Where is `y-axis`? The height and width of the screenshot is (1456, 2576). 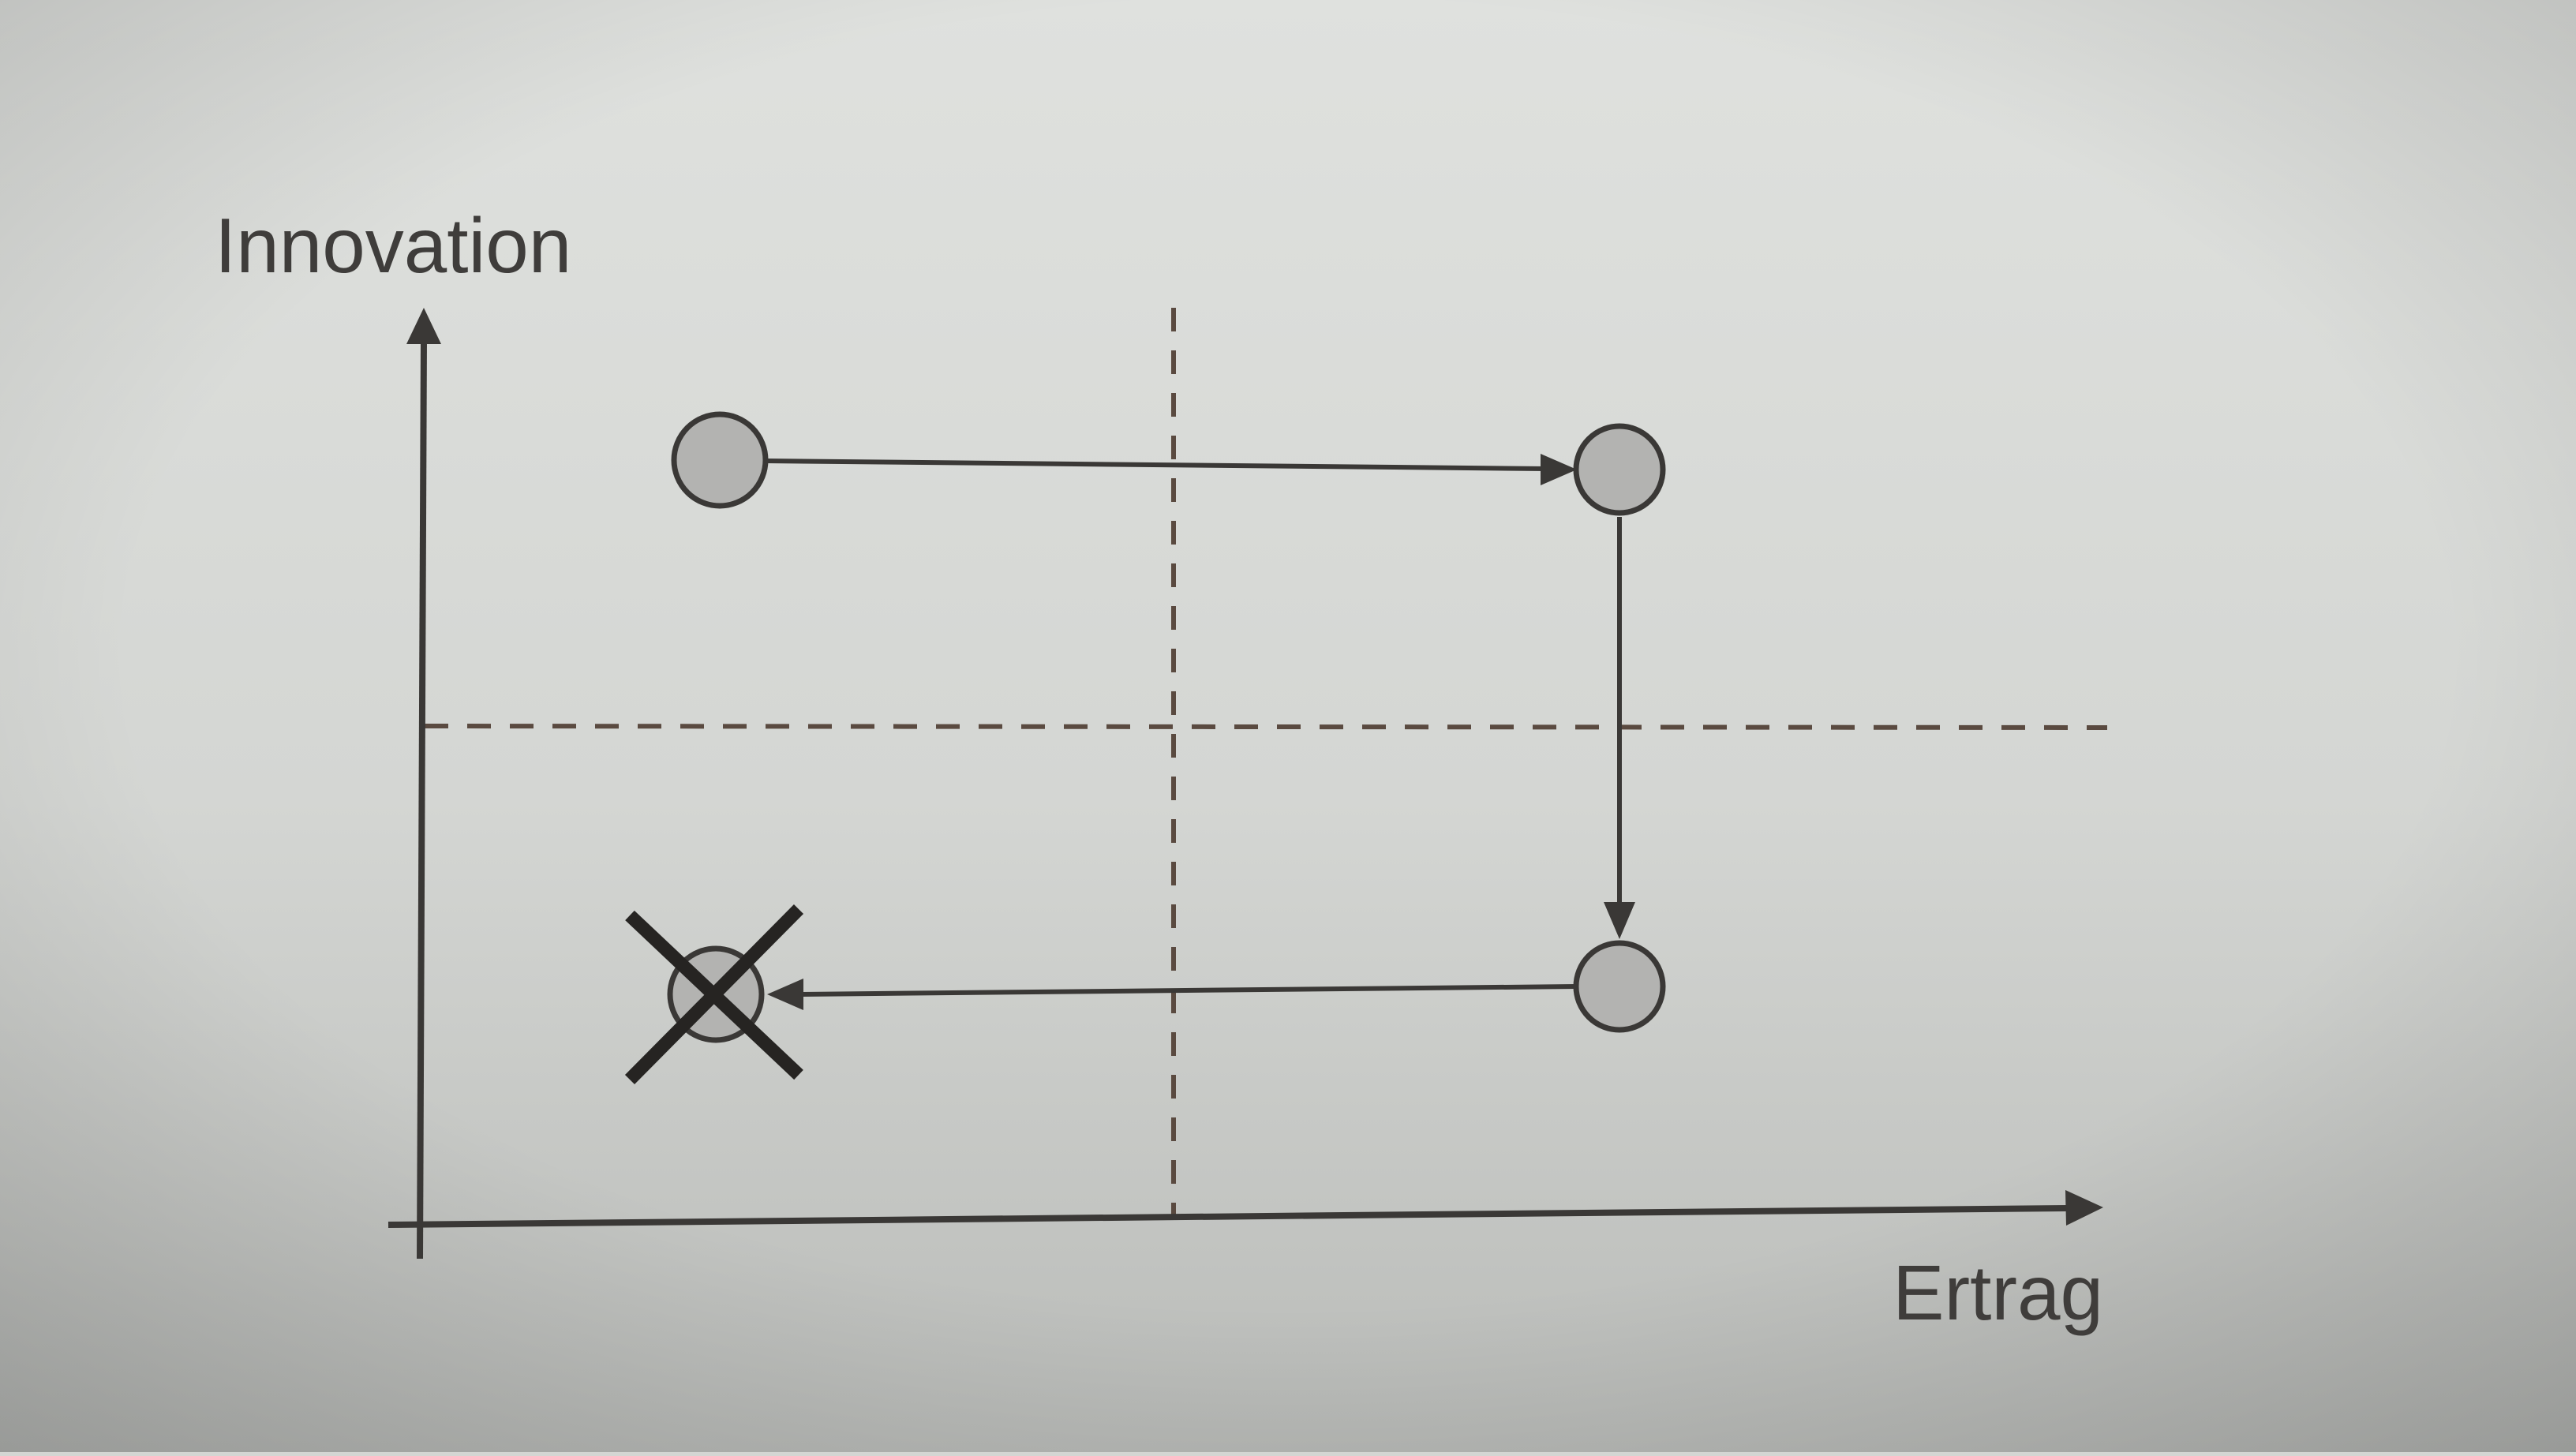 y-axis is located at coordinates (422, 799).